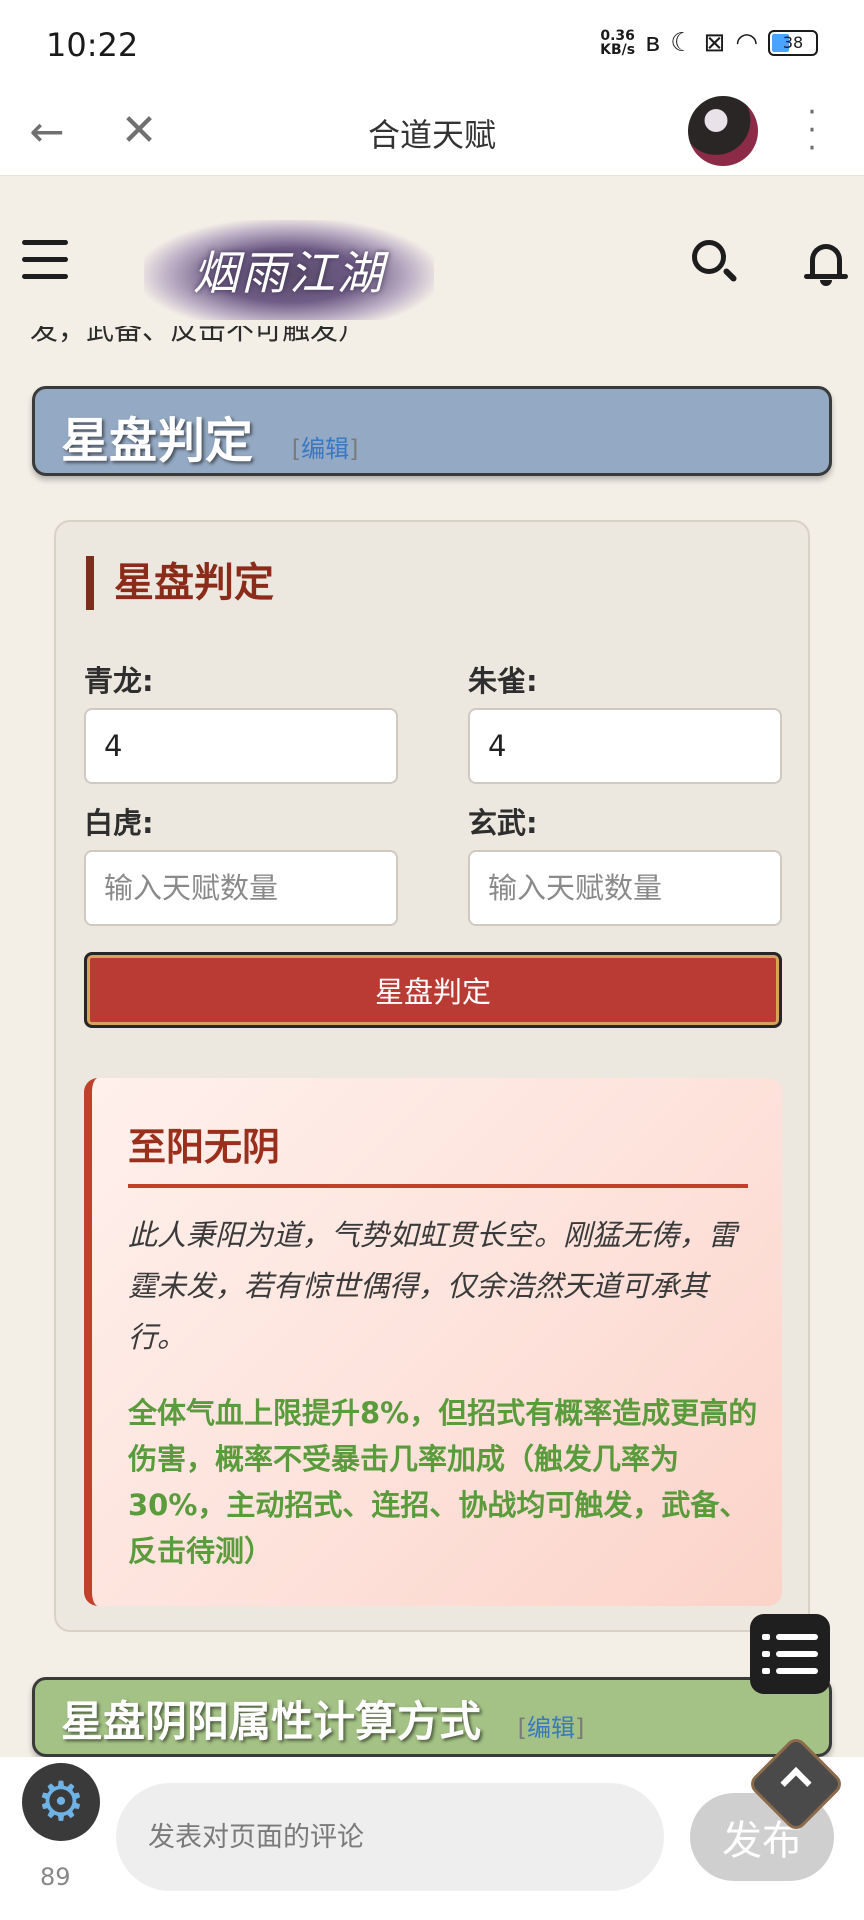 The height and width of the screenshot is (1920, 864). I want to click on bell-icon, so click(826, 262).